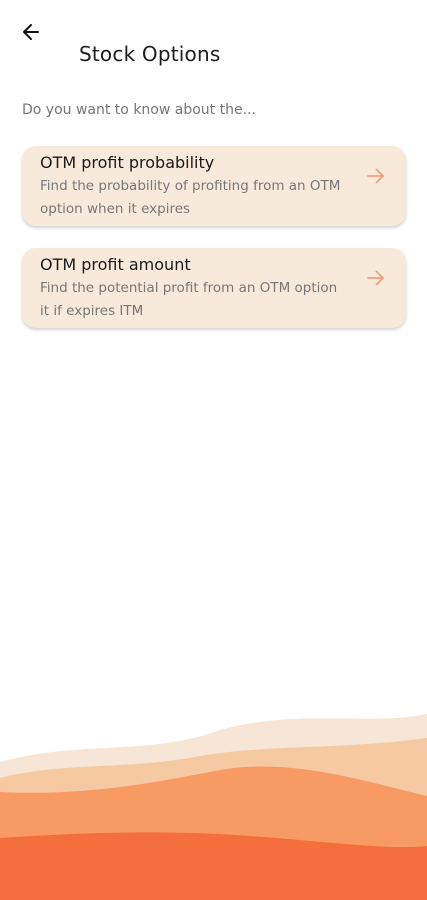  I want to click on arrow-left-icon, so click(31, 32).